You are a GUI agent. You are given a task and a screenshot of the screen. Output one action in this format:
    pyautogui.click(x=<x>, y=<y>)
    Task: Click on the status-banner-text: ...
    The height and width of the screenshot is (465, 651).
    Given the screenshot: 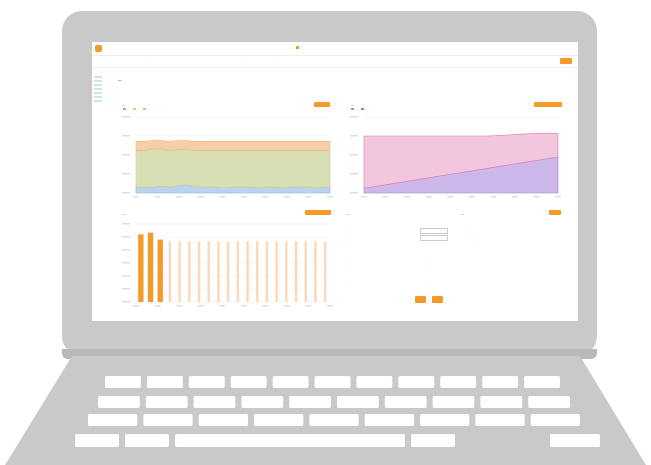 What is the action you would take?
    pyautogui.click(x=293, y=48)
    